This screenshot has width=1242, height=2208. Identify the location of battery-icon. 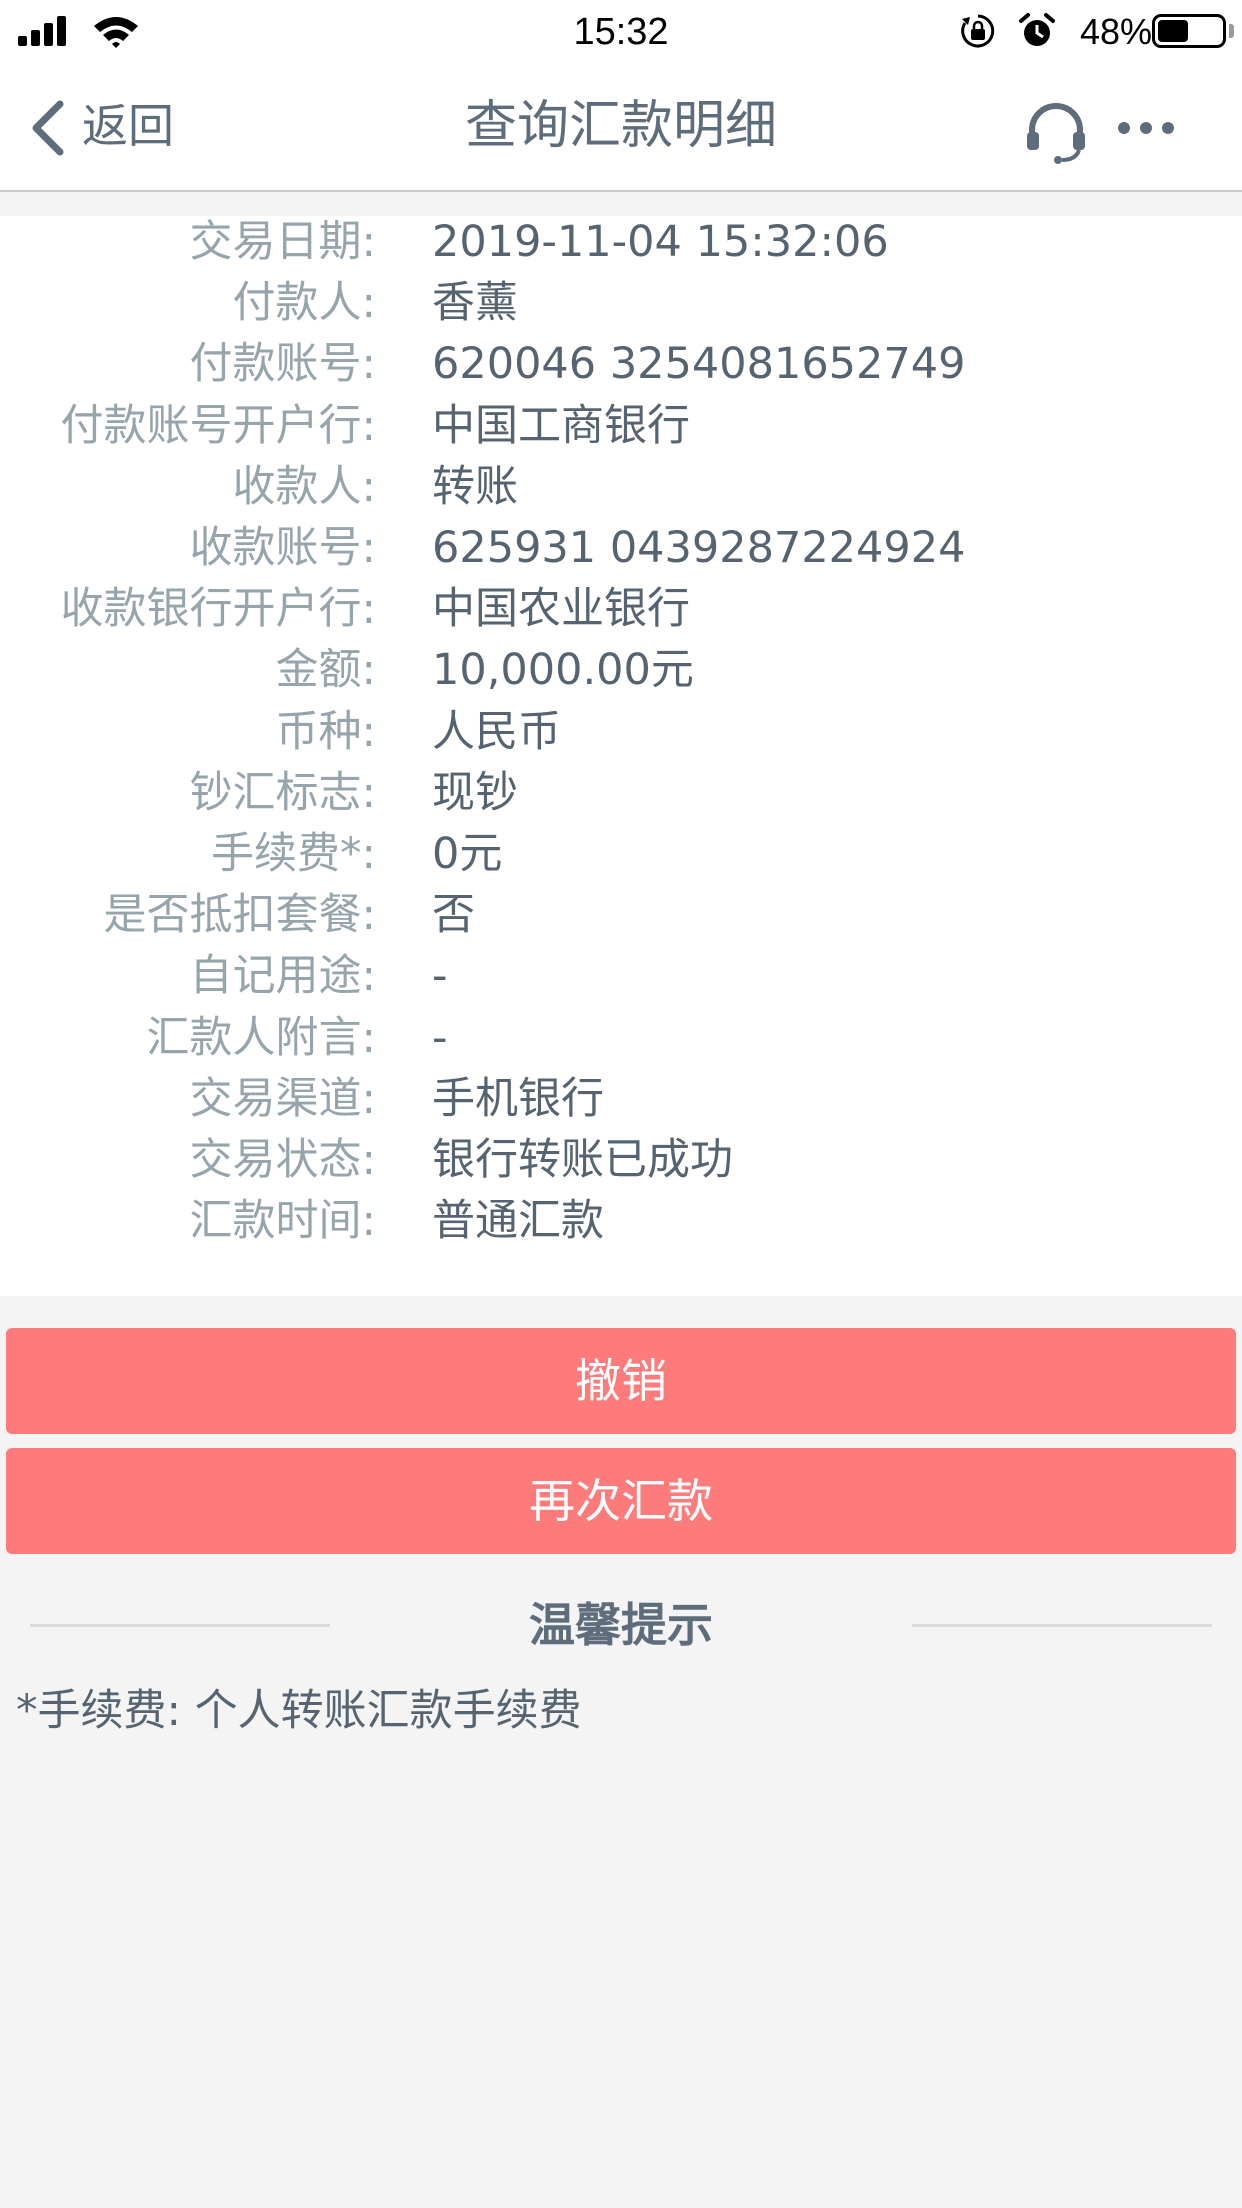
(1189, 31).